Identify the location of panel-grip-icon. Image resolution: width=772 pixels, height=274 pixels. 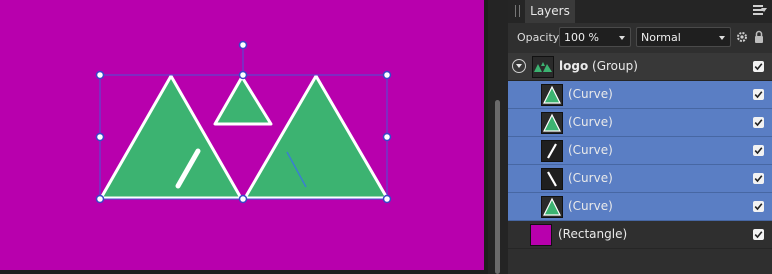
(518, 11).